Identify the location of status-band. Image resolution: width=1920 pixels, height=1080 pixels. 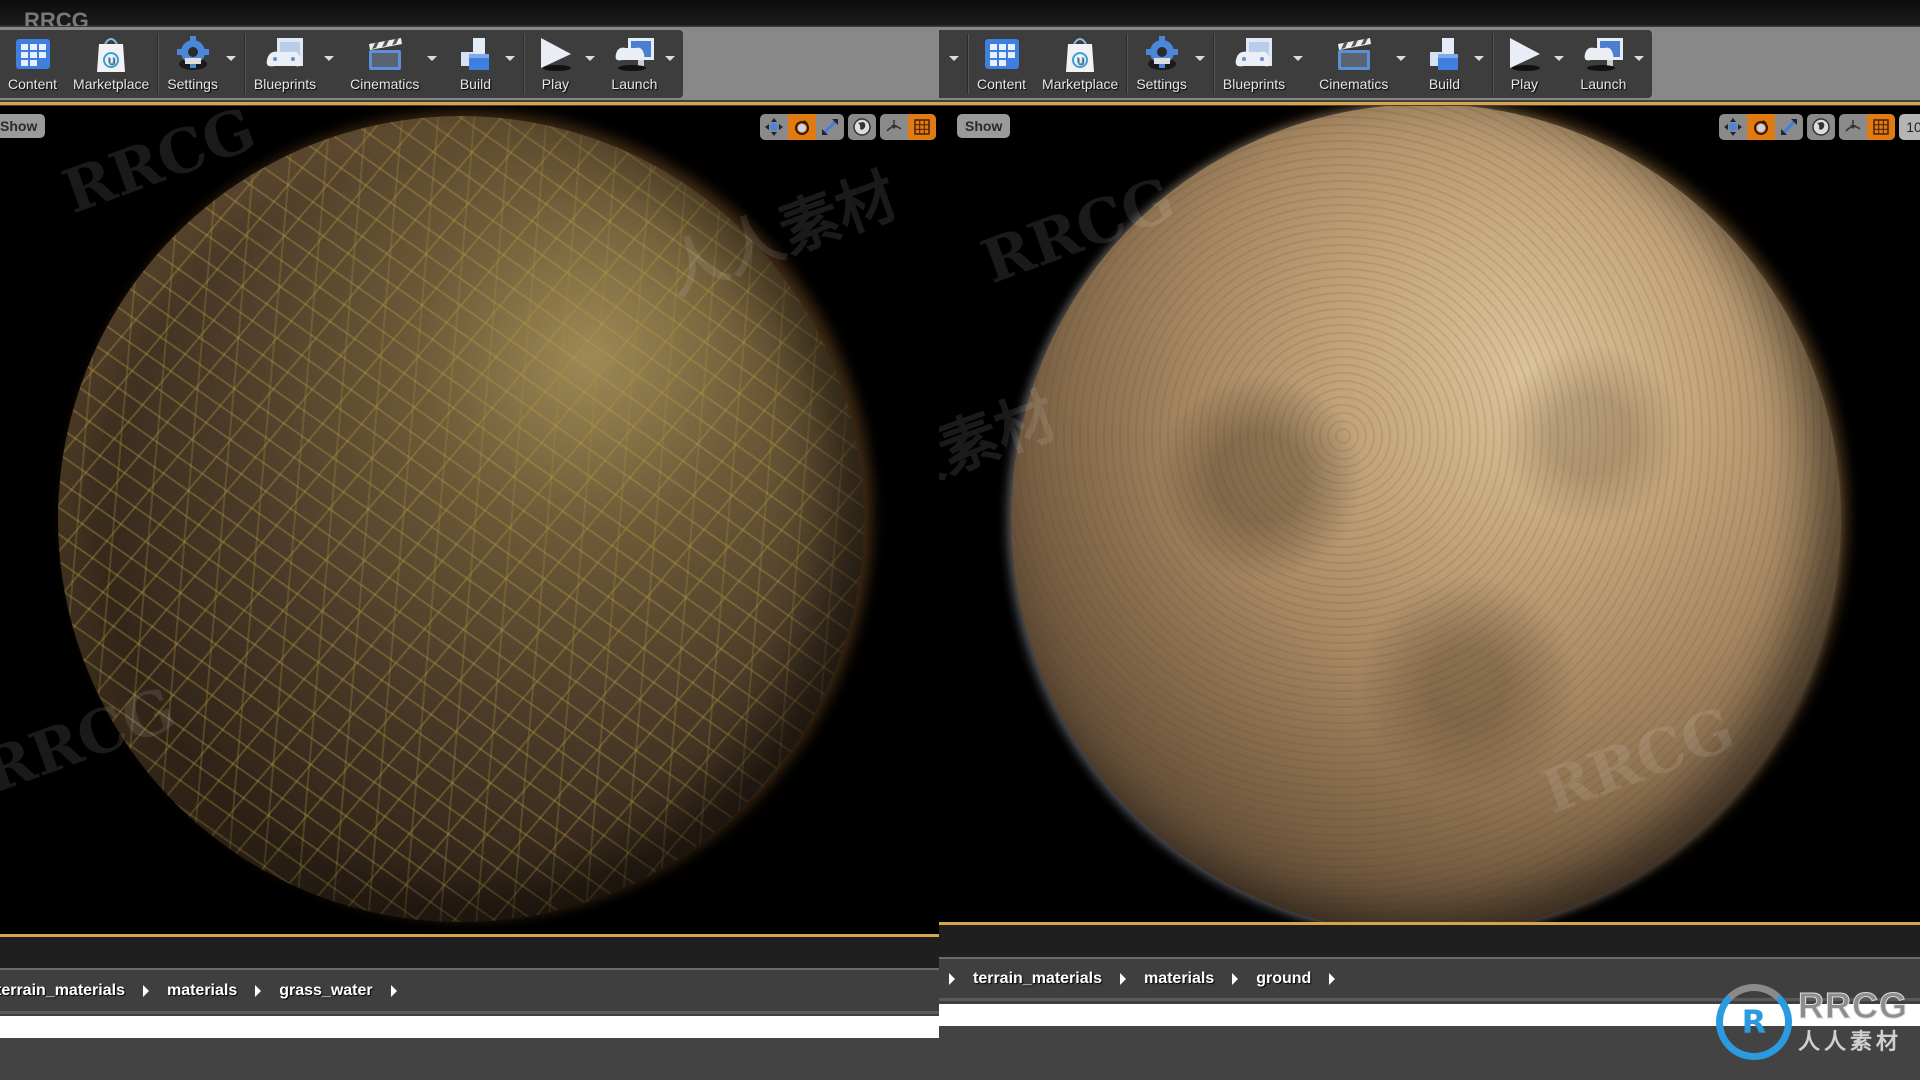
(1429, 941).